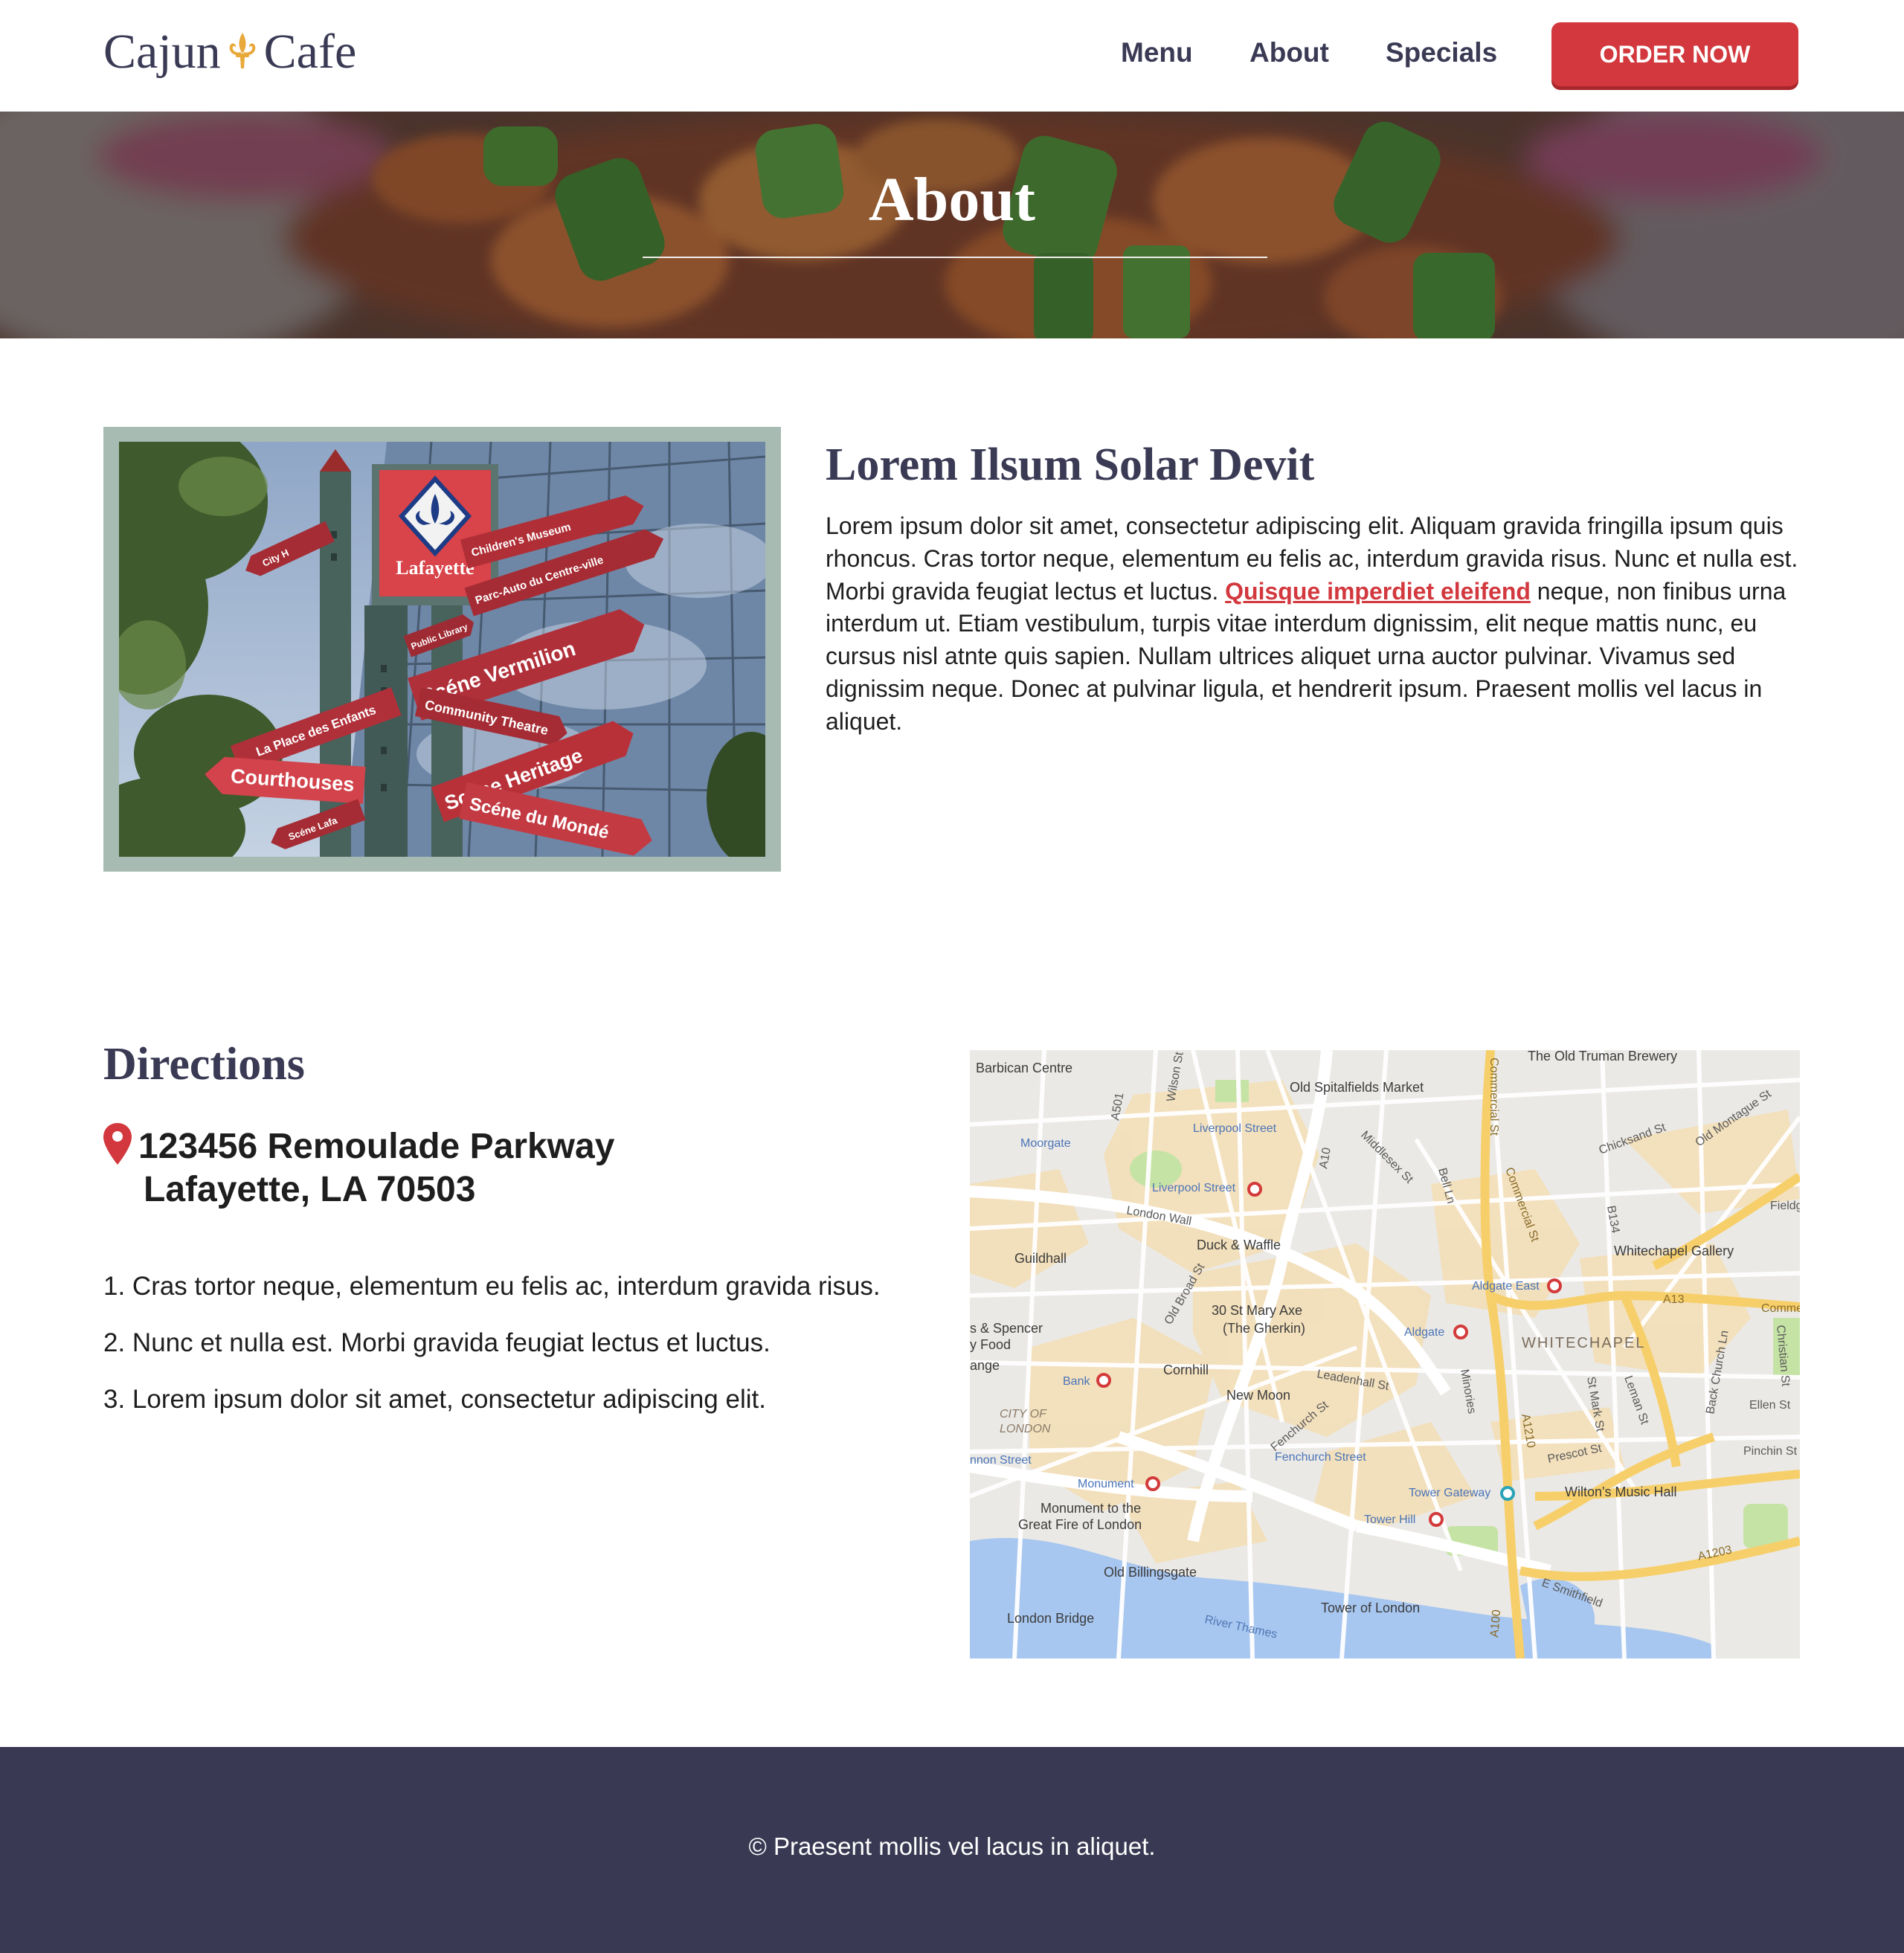 This screenshot has height=1953, width=1904. I want to click on map-label: Fenchurch Street, so click(1321, 1458).